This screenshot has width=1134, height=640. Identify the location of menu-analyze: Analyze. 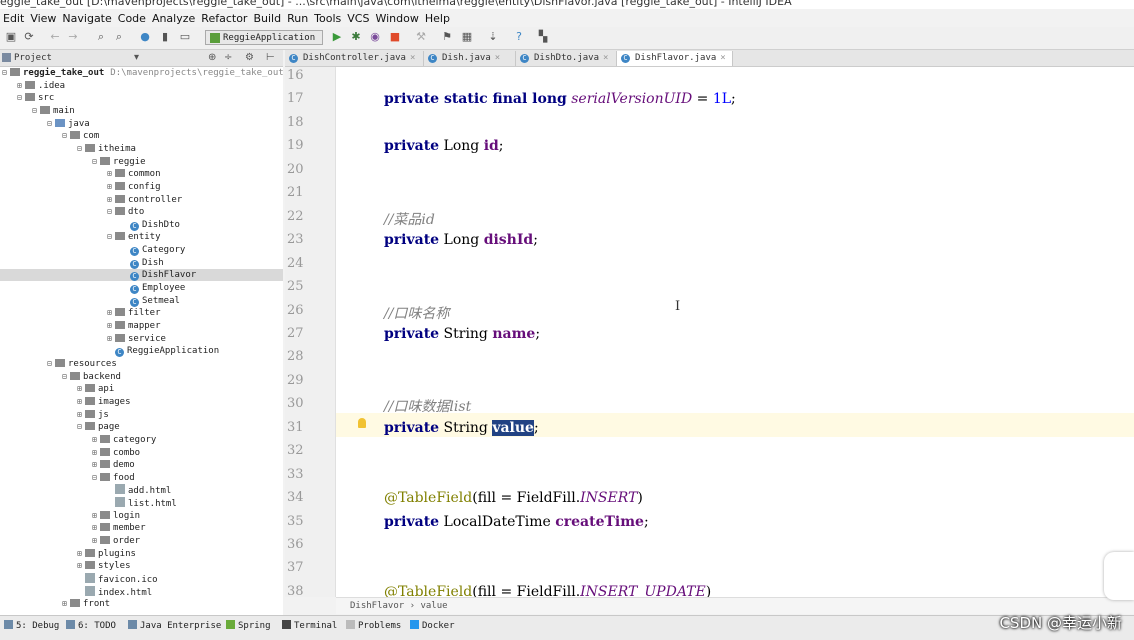
(173, 17).